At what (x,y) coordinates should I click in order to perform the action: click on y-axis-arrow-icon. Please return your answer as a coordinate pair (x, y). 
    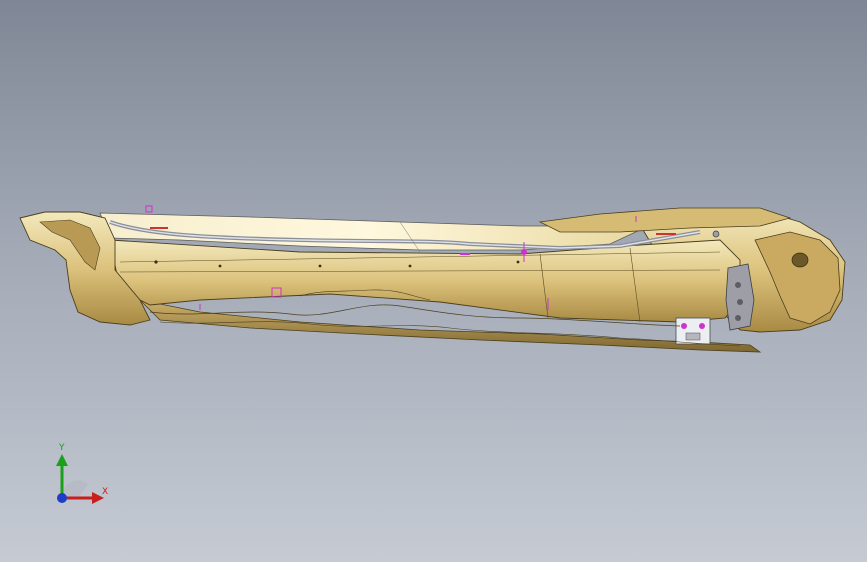
    Looking at the image, I should click on (62, 460).